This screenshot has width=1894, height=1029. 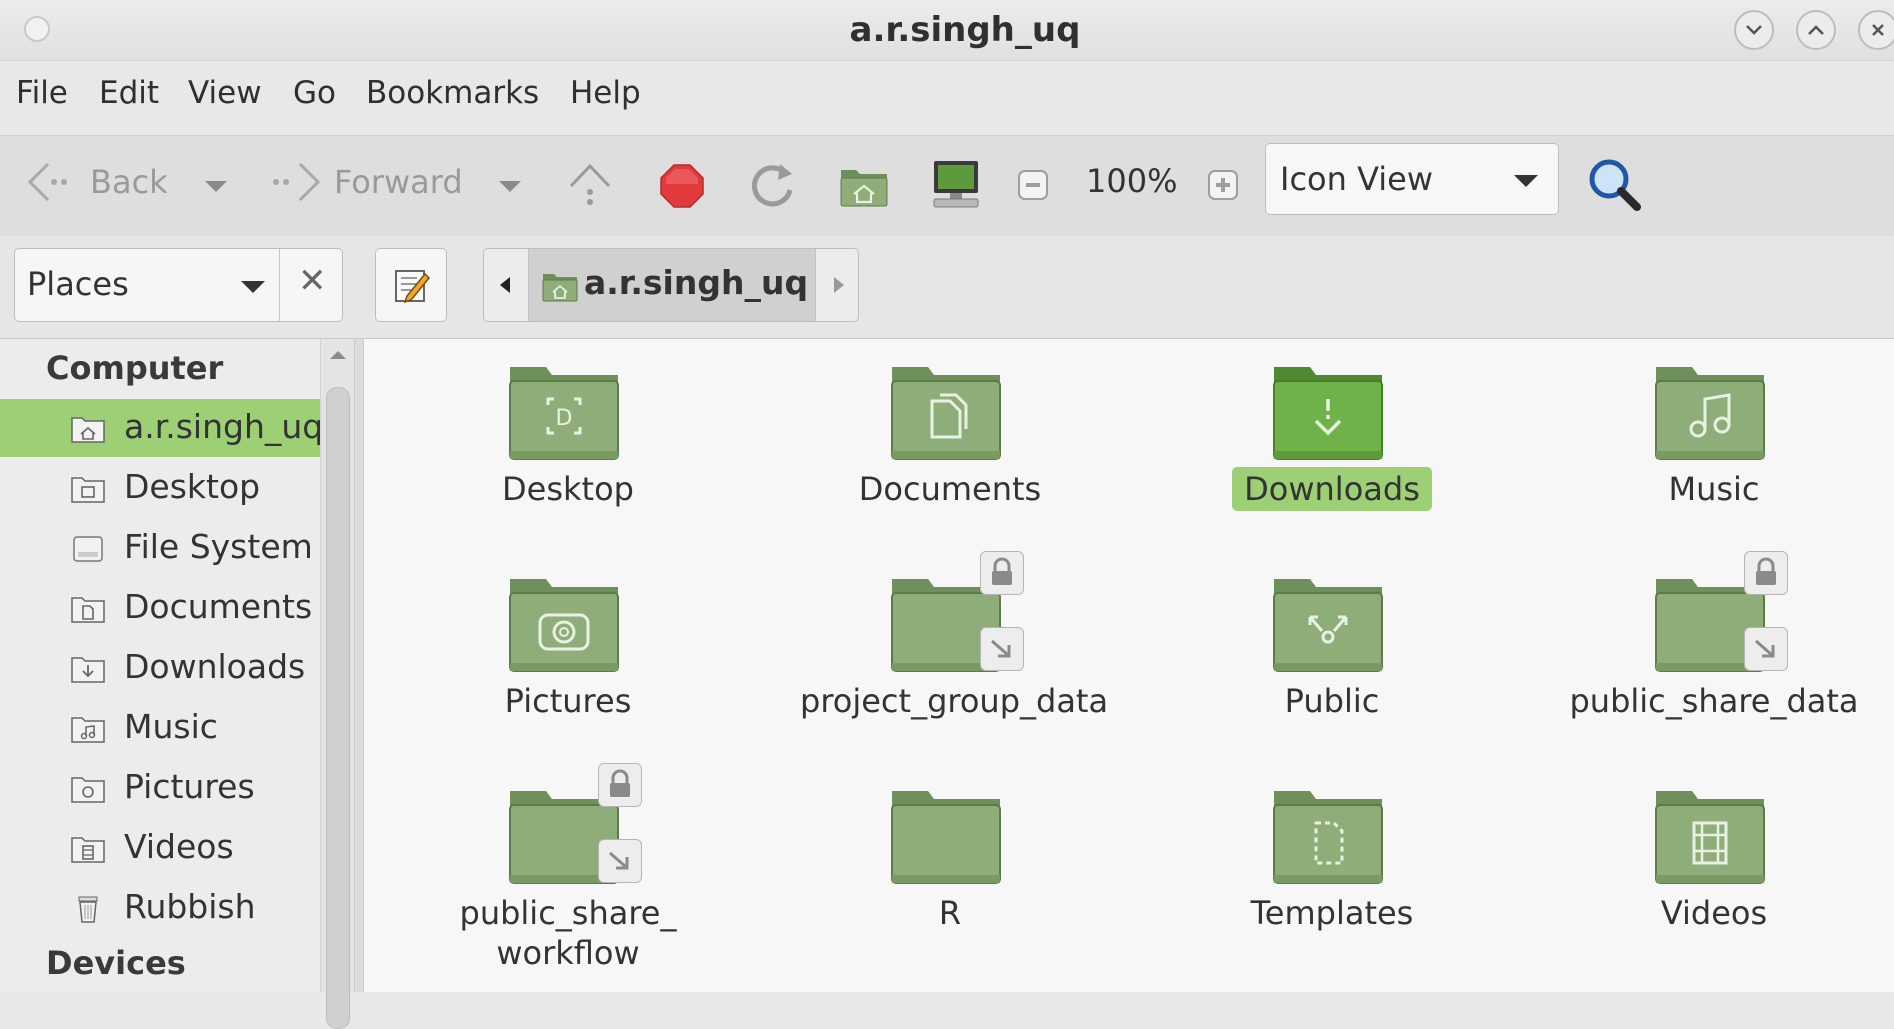 I want to click on stop-button, so click(x=682, y=186).